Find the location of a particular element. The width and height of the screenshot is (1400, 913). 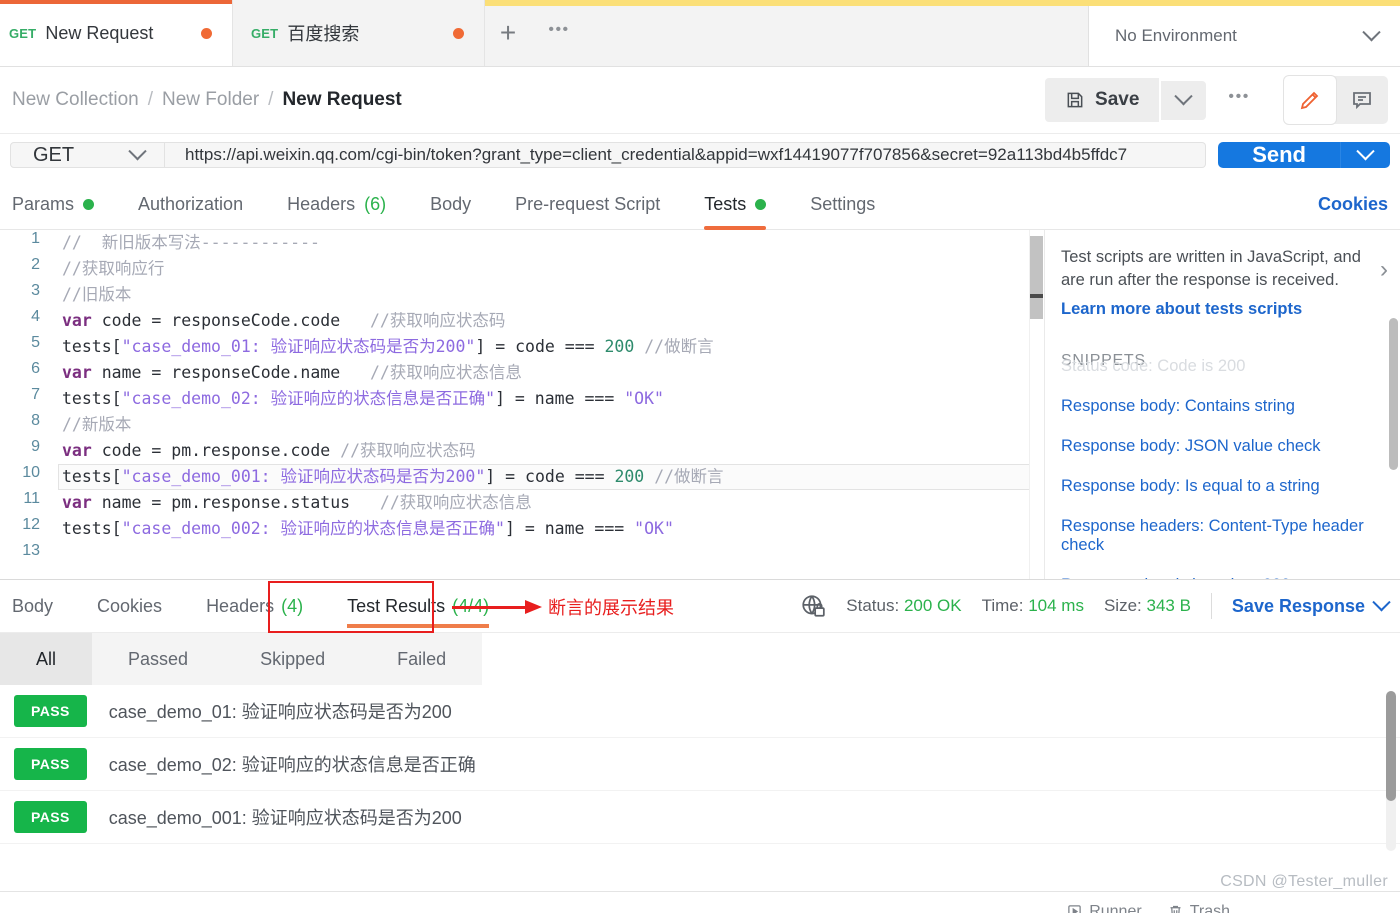

status-value: 200 OK is located at coordinates (932, 605).